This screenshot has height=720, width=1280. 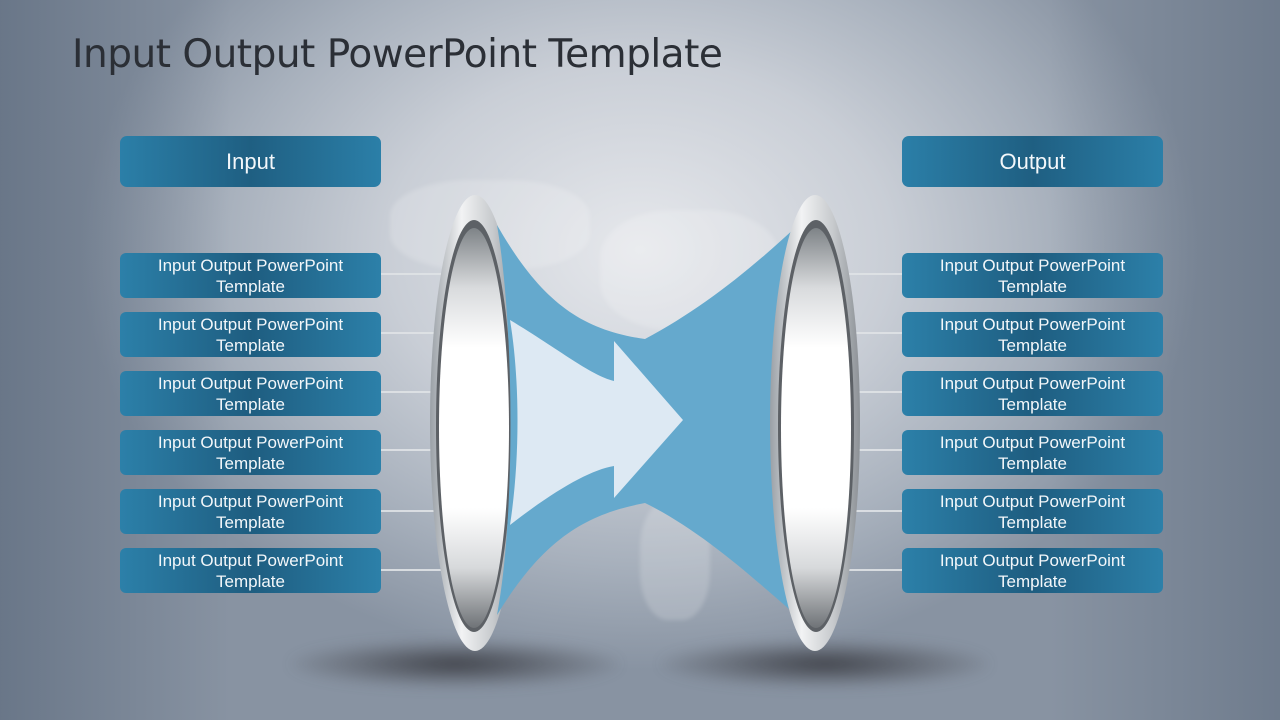 I want to click on input-header: Input, so click(x=250, y=161).